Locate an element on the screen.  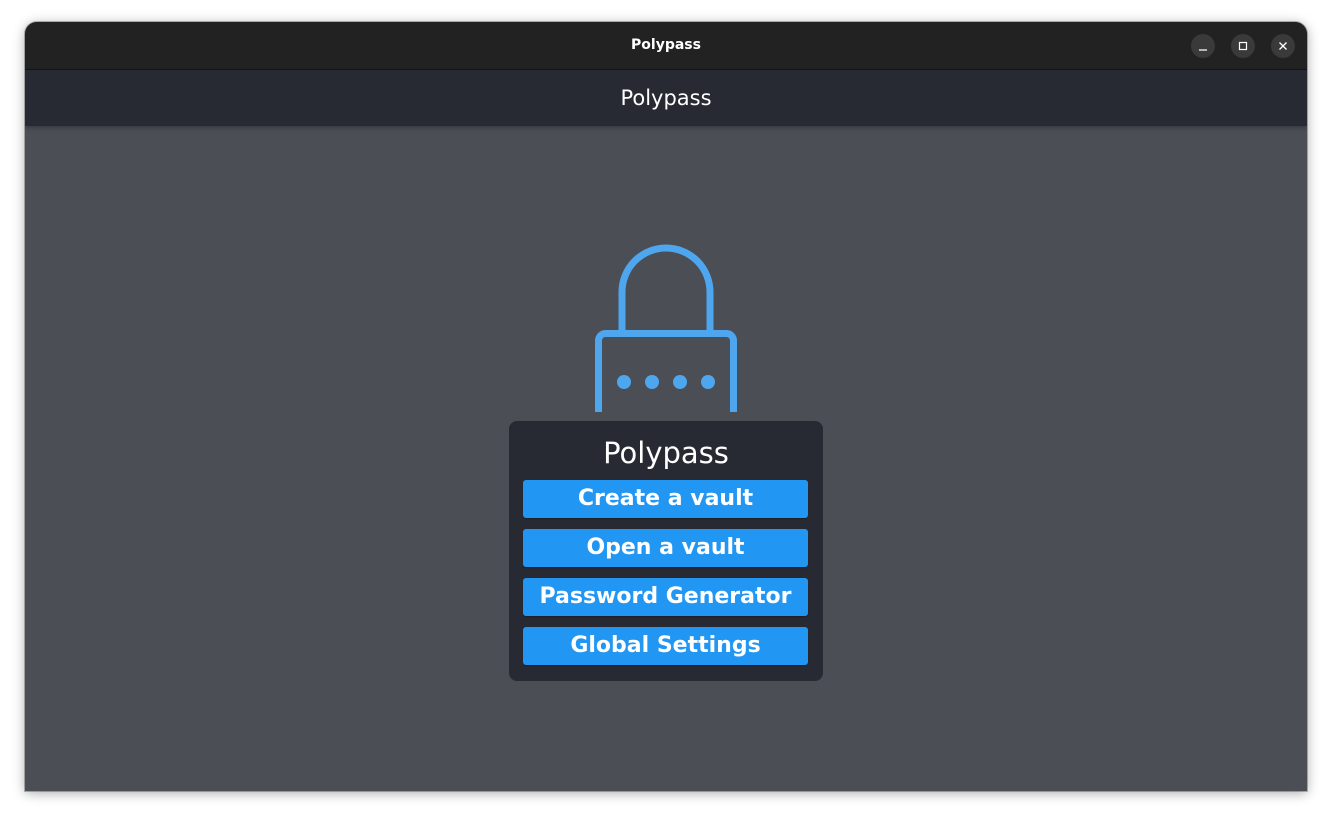
create-vault-button: Create a vault is located at coordinates (665, 499).